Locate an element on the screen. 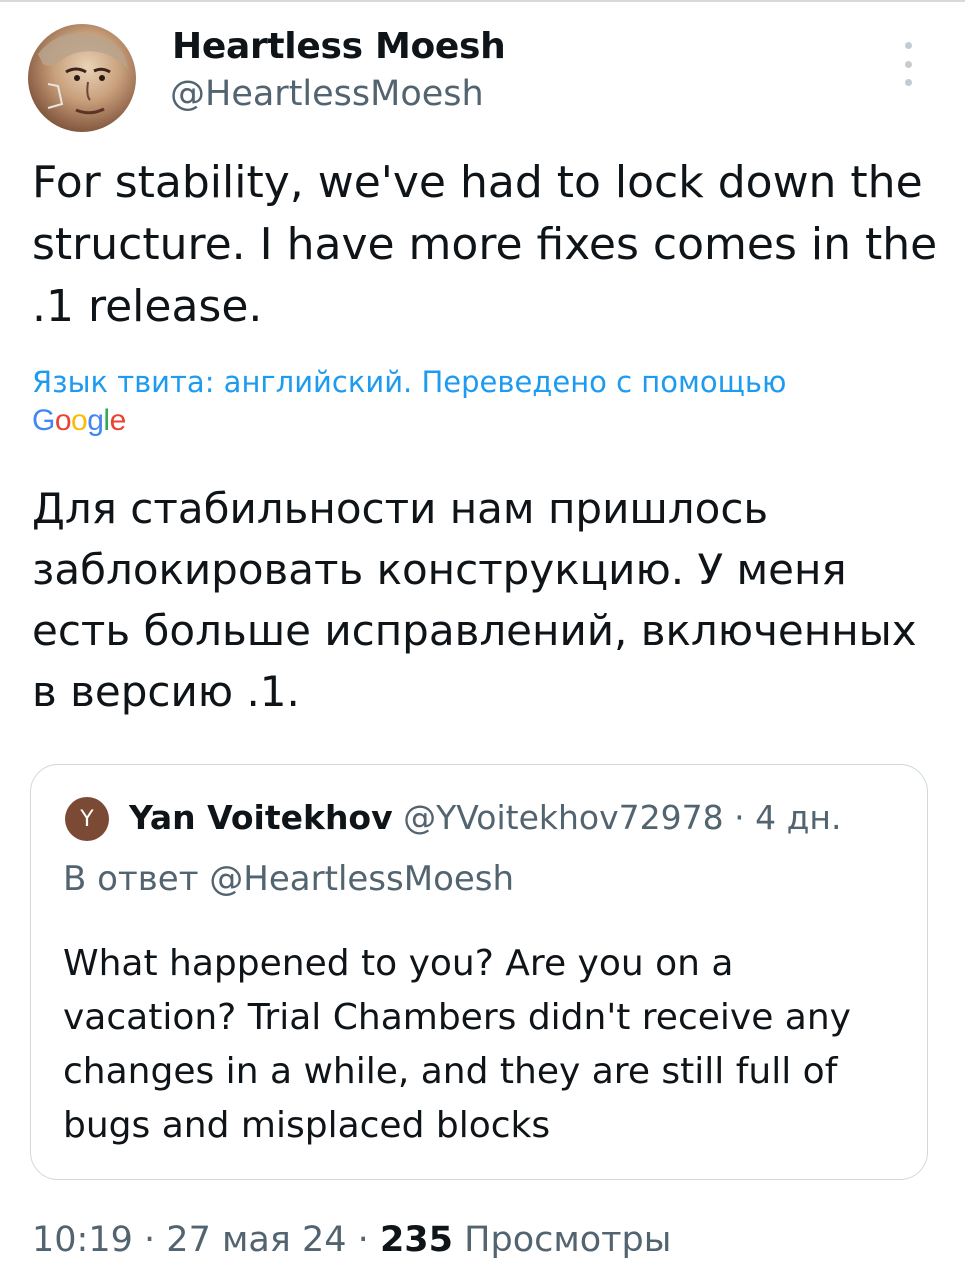 This screenshot has width=965, height=1280. quote-author-avatar: Y is located at coordinates (87, 819).